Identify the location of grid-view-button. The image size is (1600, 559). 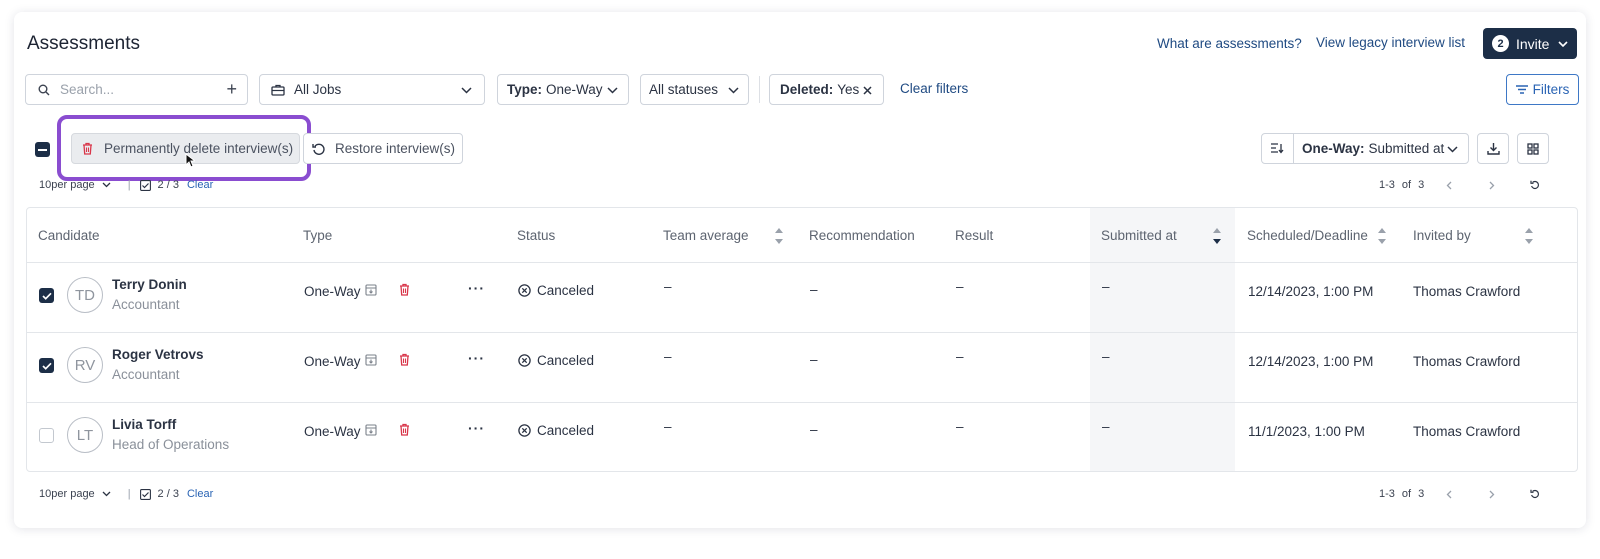
(1533, 148).